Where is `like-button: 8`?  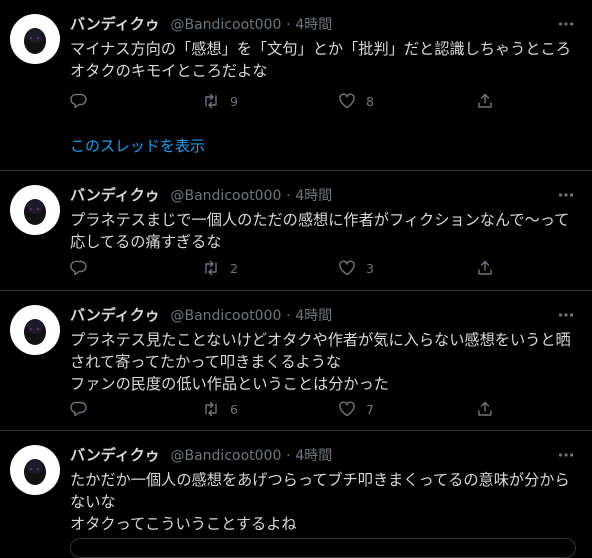 like-button: 8 is located at coordinates (356, 101).